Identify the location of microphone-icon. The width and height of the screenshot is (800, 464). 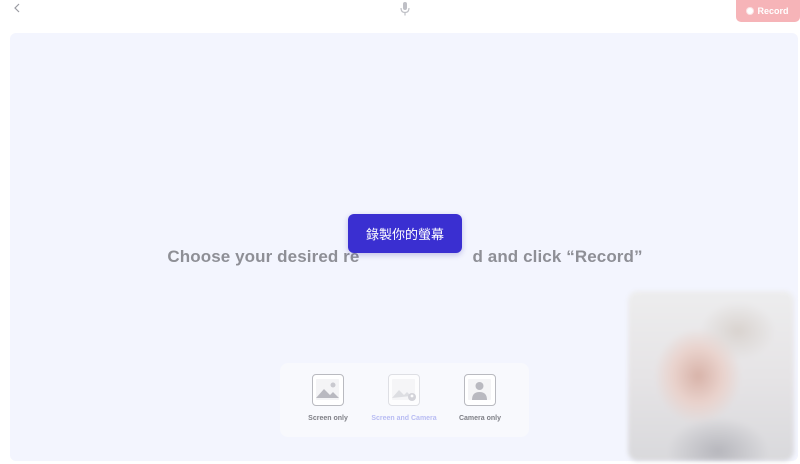
(405, 9).